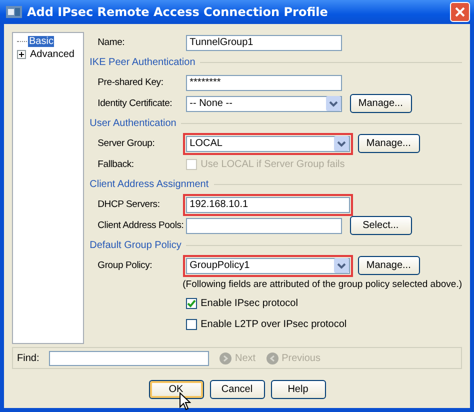 The image size is (474, 412). Describe the element at coordinates (141, 225) in the screenshot. I see `field-label: Client Address Pools:` at that location.